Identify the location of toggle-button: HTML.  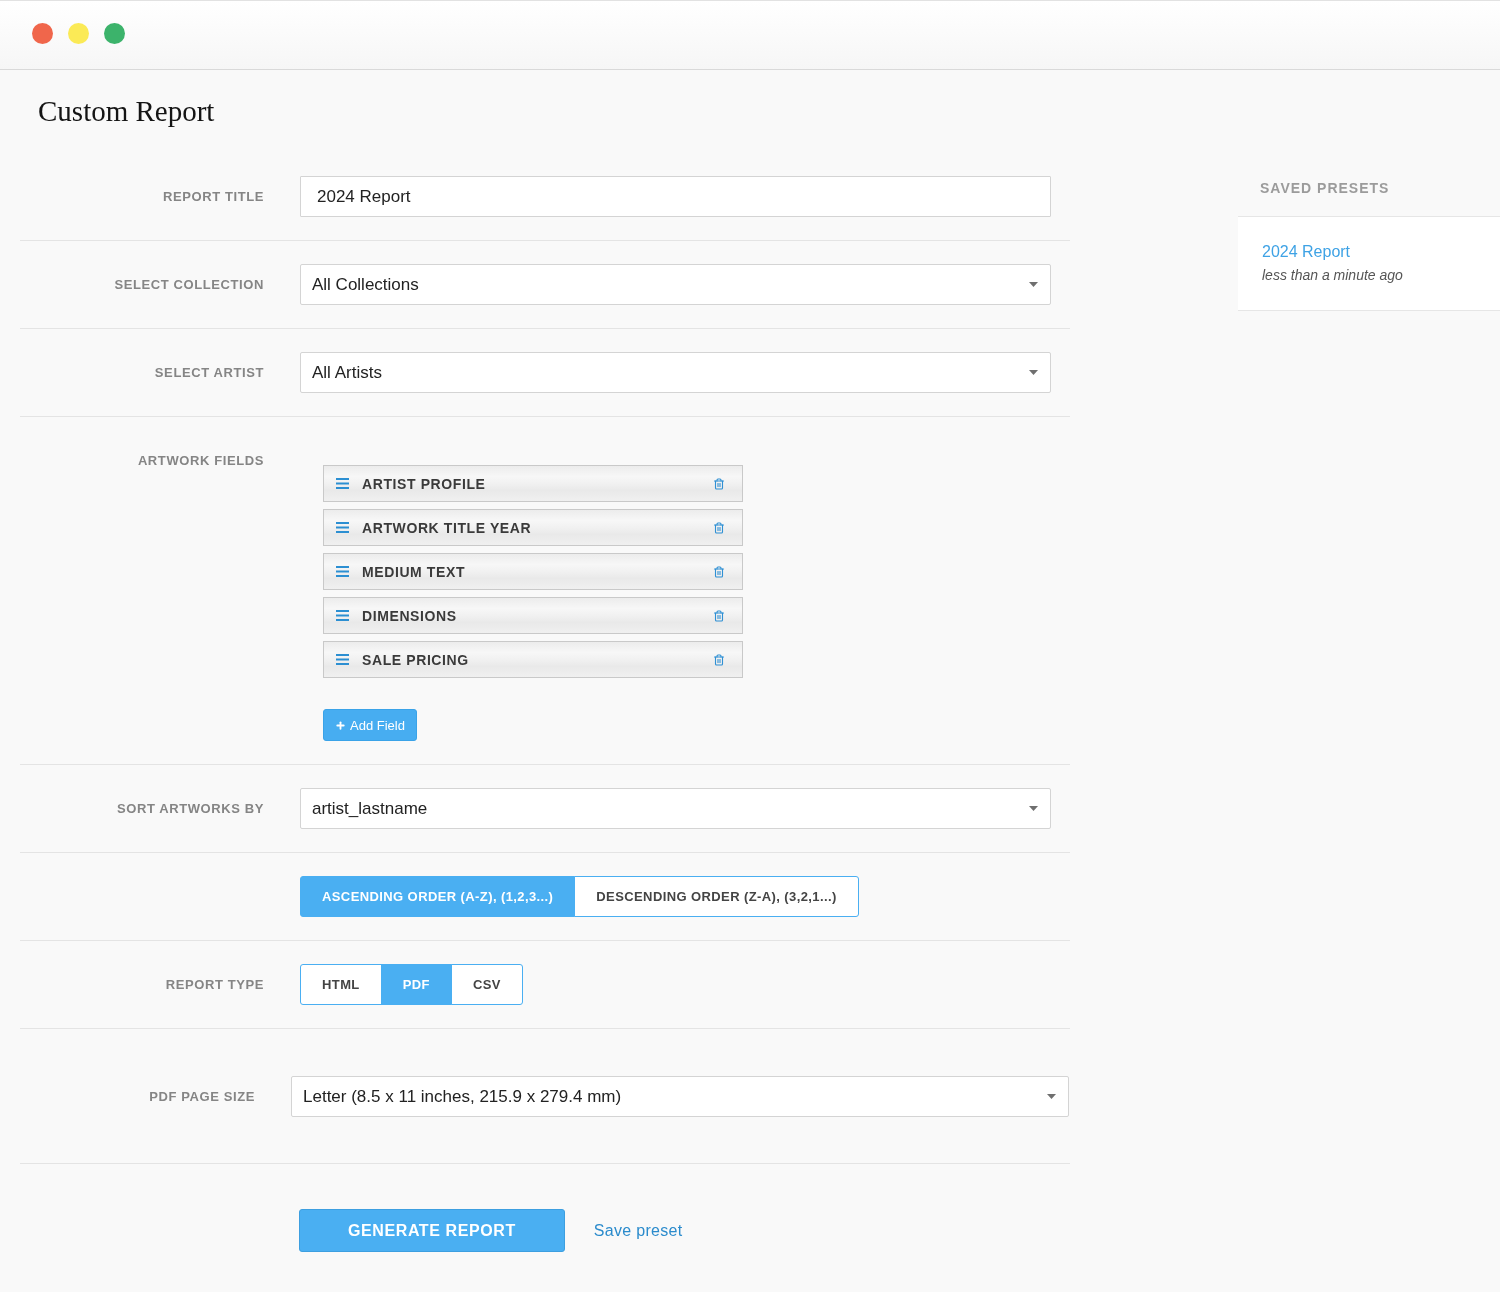
(341, 984).